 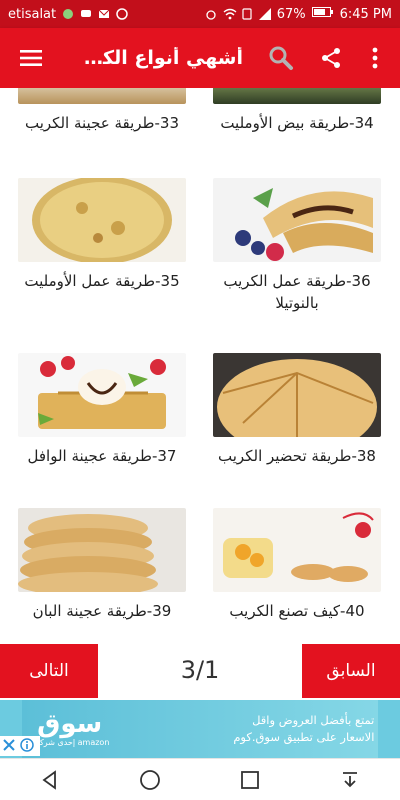 I want to click on share-icon, so click(x=331, y=58).